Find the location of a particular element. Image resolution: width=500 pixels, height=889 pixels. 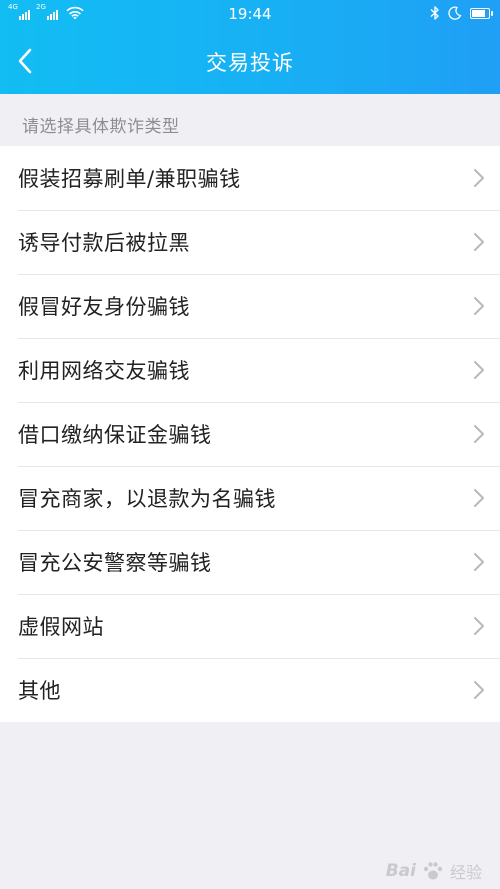

status-time: 19:44 is located at coordinates (250, 14).